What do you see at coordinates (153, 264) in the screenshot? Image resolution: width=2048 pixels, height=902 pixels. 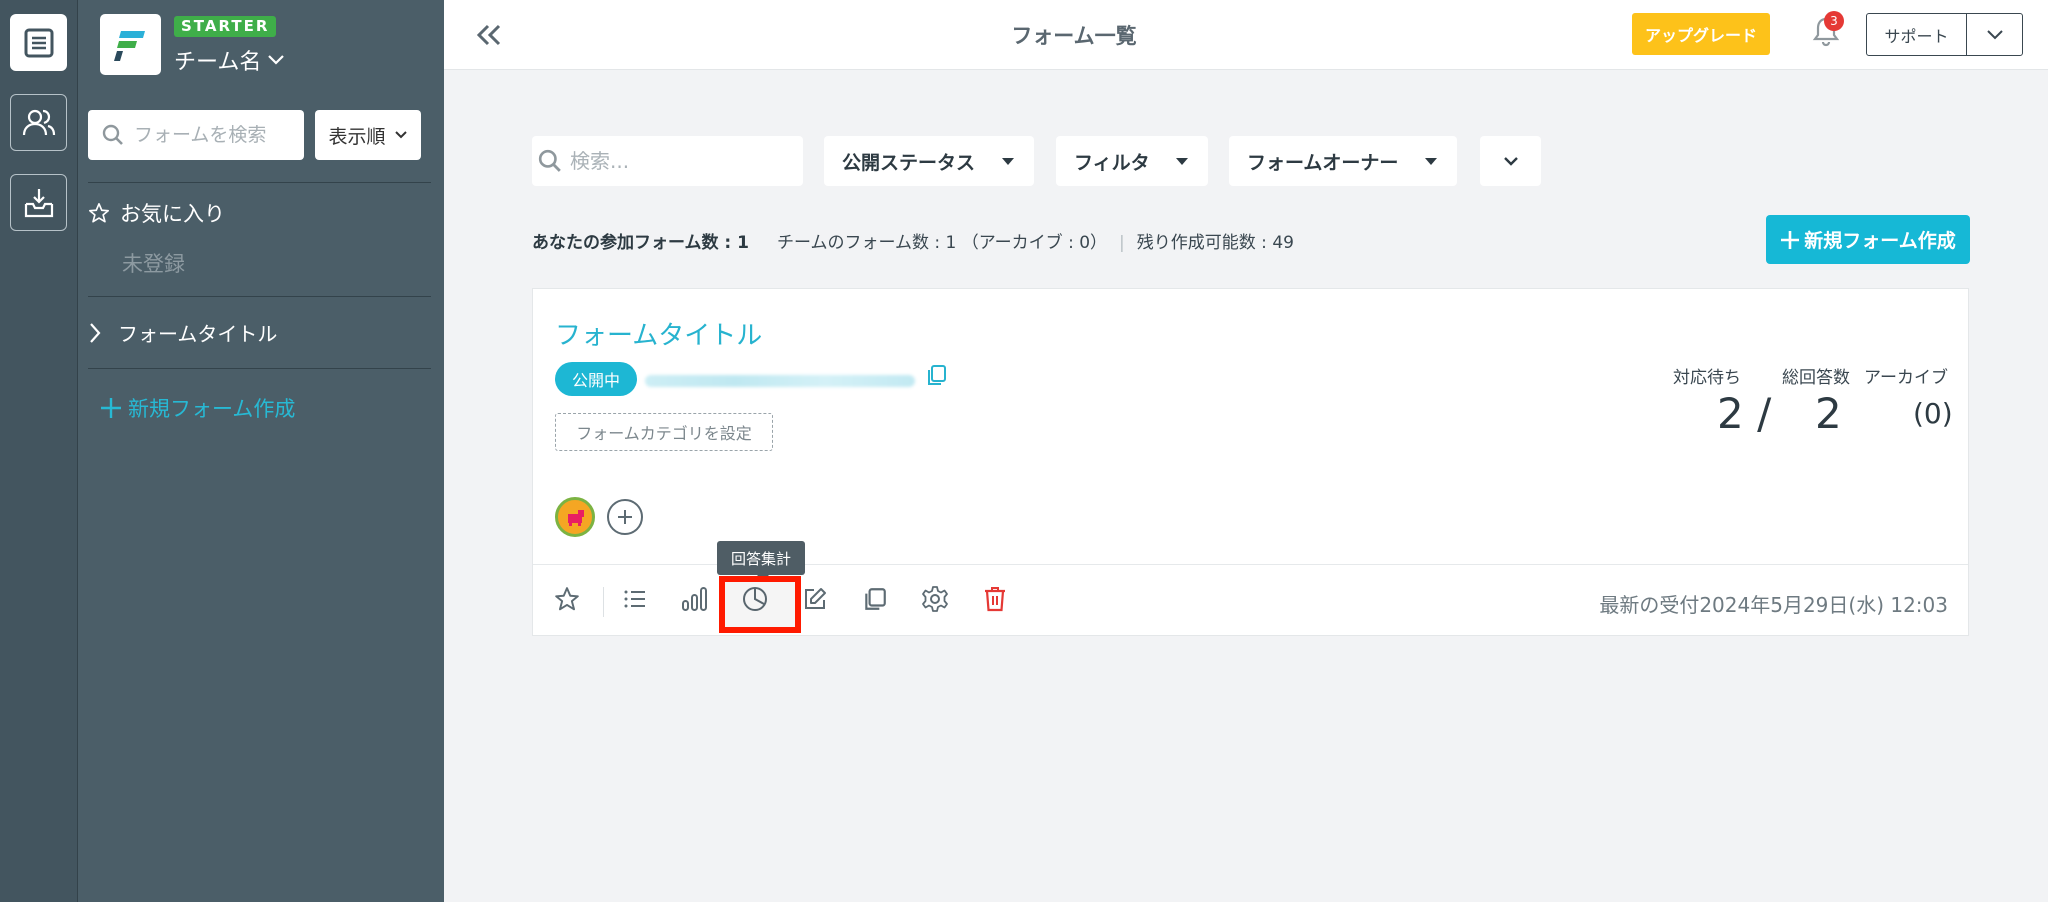 I see `favorites-empty: 未登録` at bounding box center [153, 264].